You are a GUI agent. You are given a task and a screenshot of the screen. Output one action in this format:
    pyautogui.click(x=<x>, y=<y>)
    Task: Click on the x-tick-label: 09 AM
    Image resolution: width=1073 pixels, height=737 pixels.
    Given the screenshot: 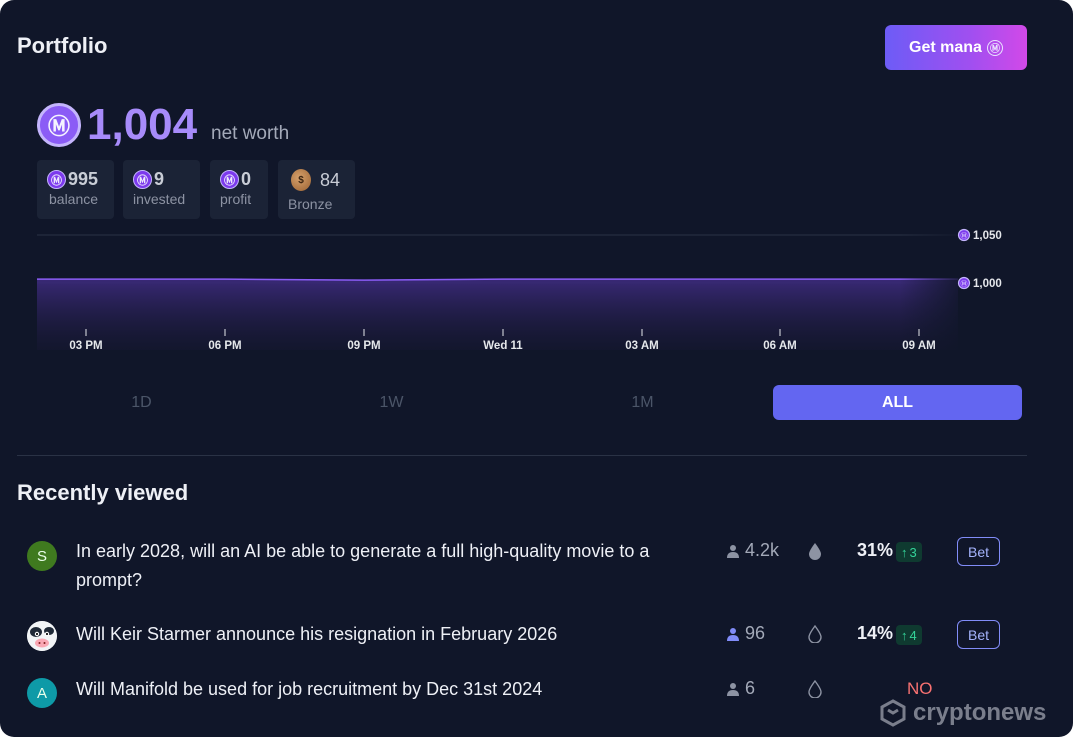 What is the action you would take?
    pyautogui.click(x=918, y=346)
    